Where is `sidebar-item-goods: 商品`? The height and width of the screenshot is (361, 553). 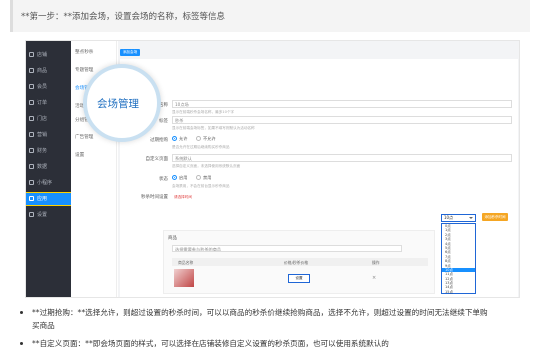 sidebar-item-goods: 商品 is located at coordinates (48, 71).